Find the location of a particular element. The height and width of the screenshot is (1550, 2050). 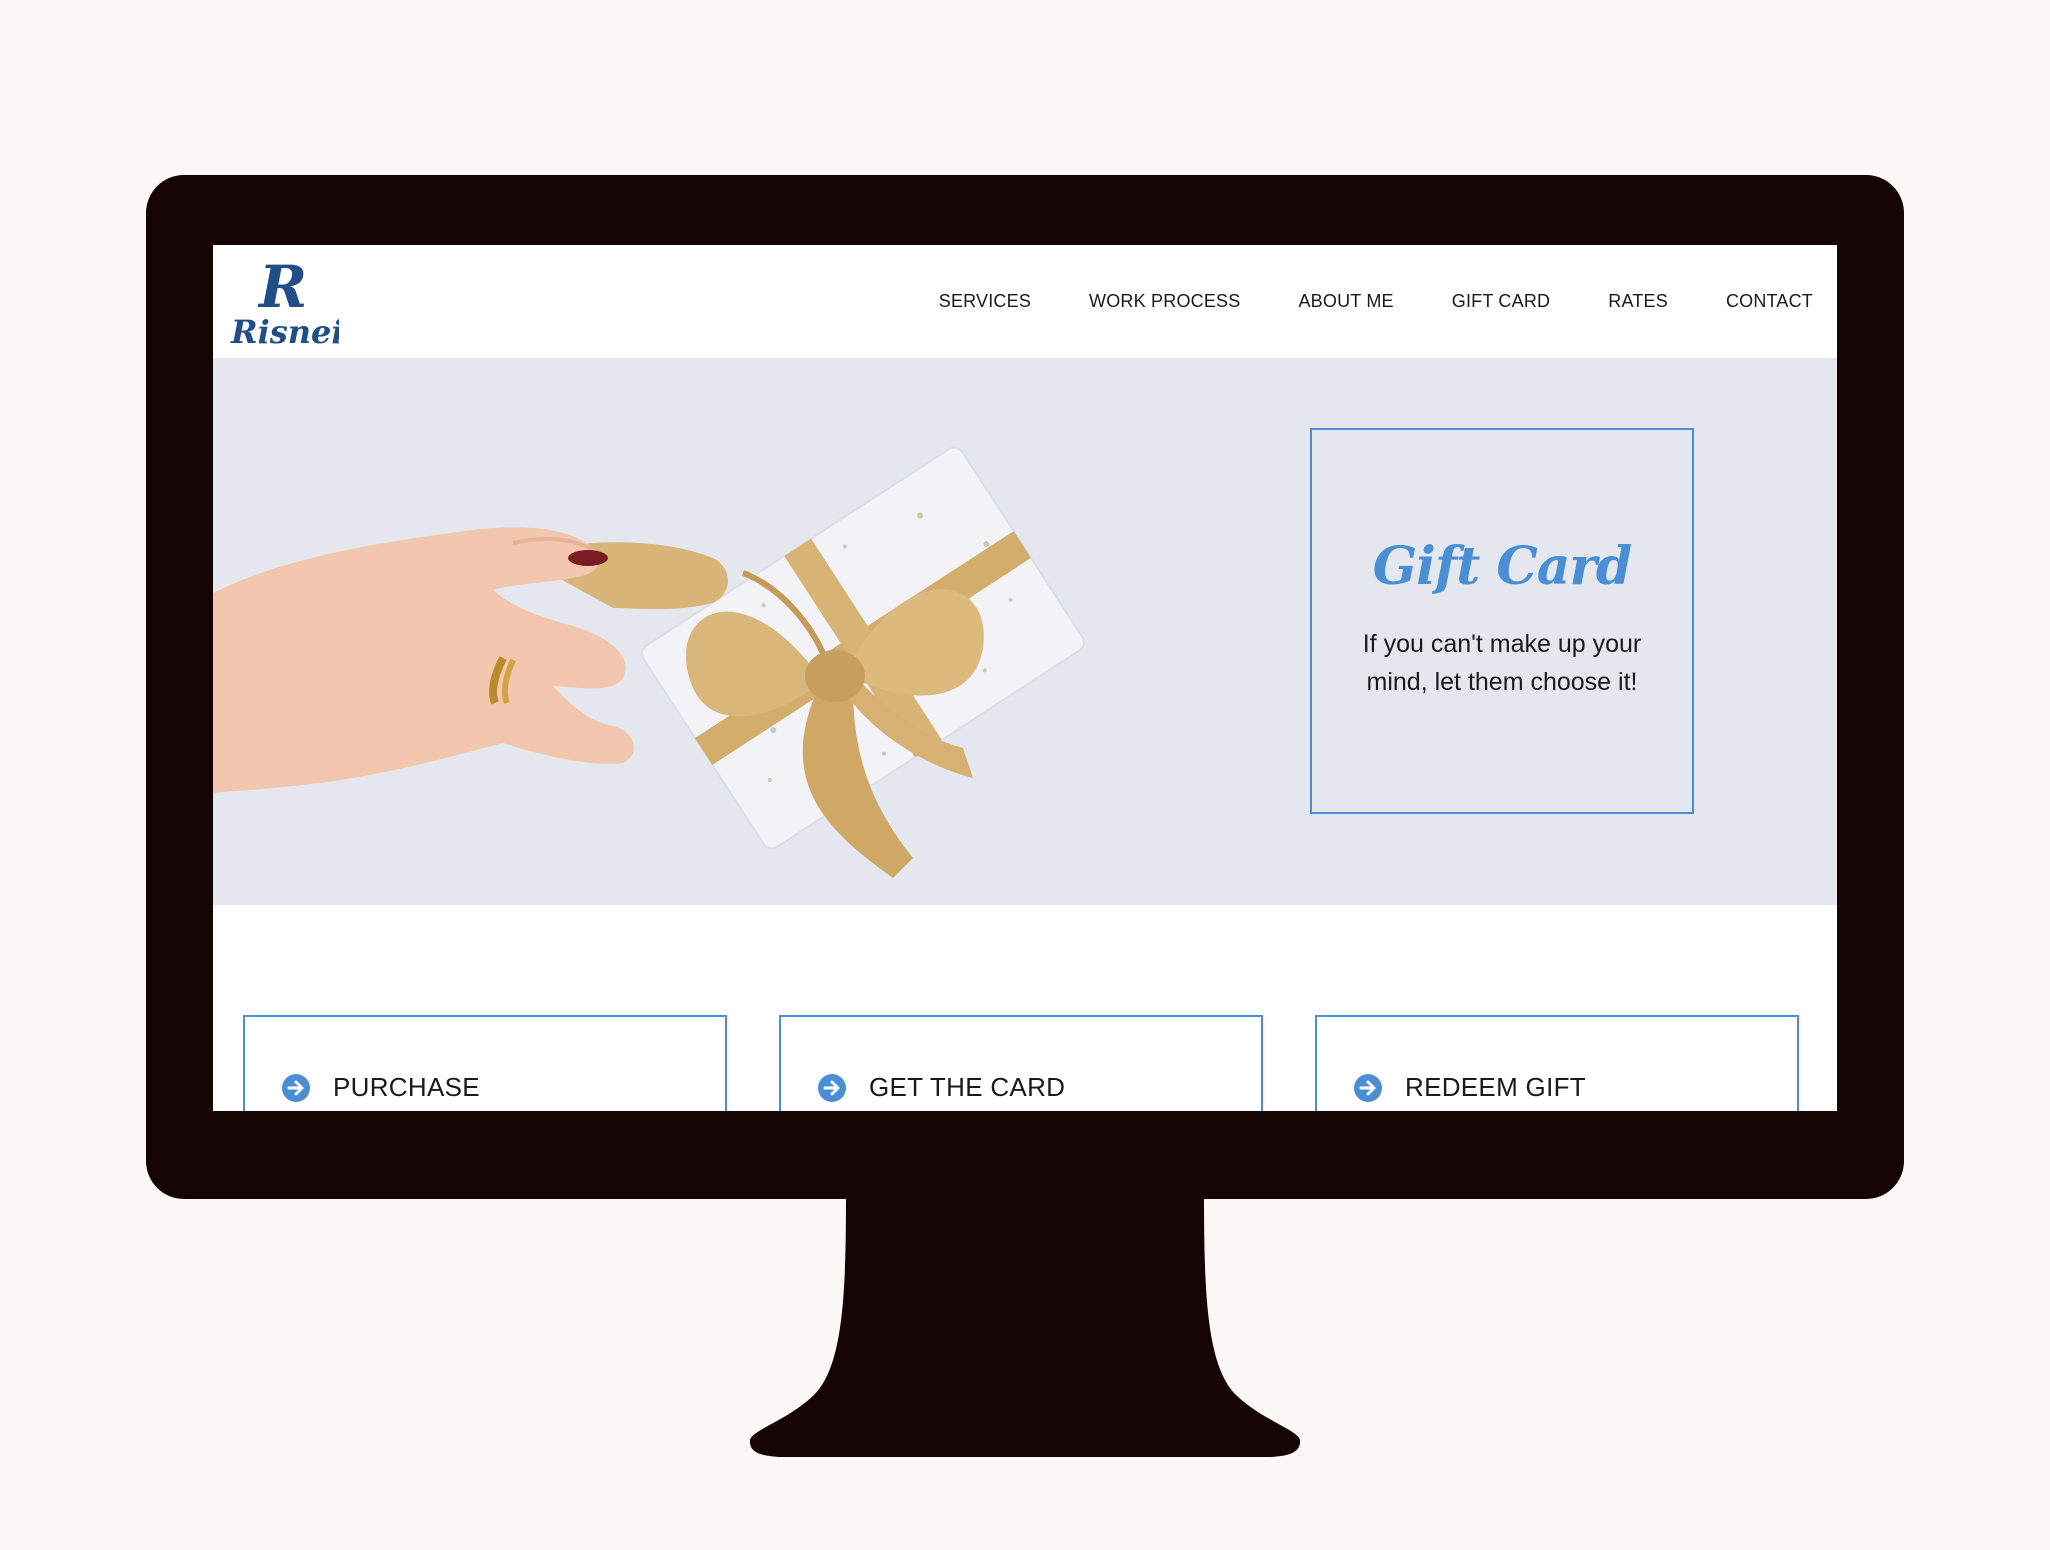

nav-item-services: SERVICES is located at coordinates (985, 301).